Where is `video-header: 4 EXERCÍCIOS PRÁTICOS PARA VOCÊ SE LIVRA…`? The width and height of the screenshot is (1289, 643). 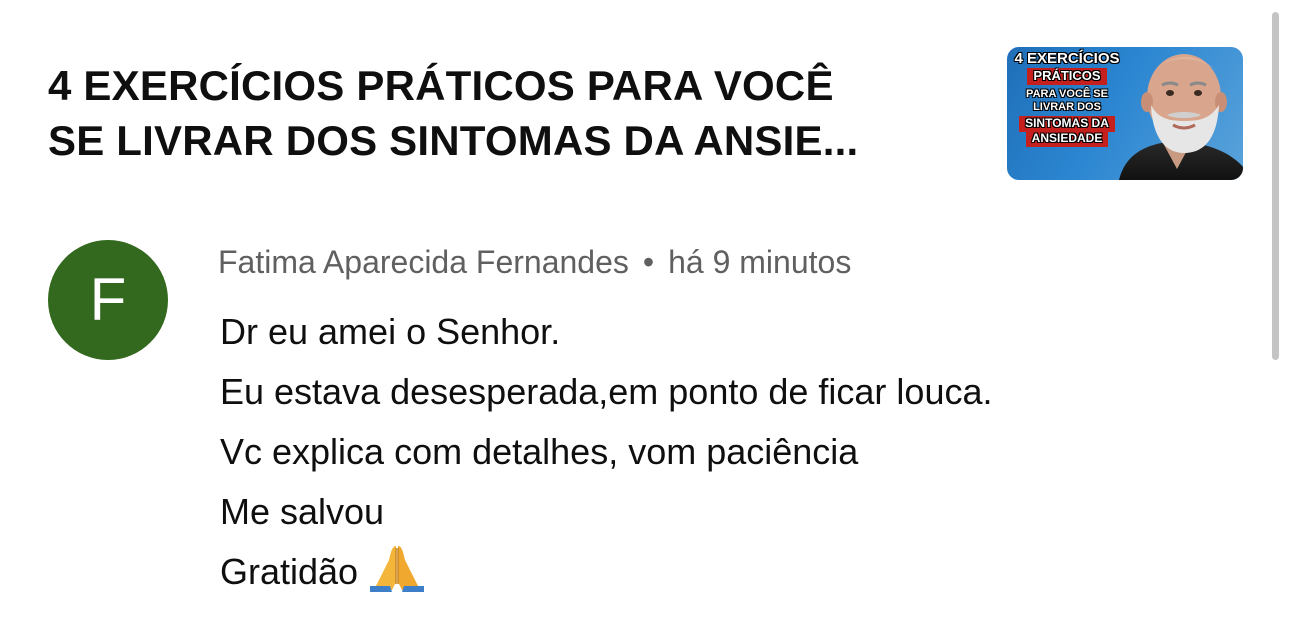 video-header: 4 EXERCÍCIOS PRÁTICOS PARA VOCÊ SE LIVRA… is located at coordinates (518, 113).